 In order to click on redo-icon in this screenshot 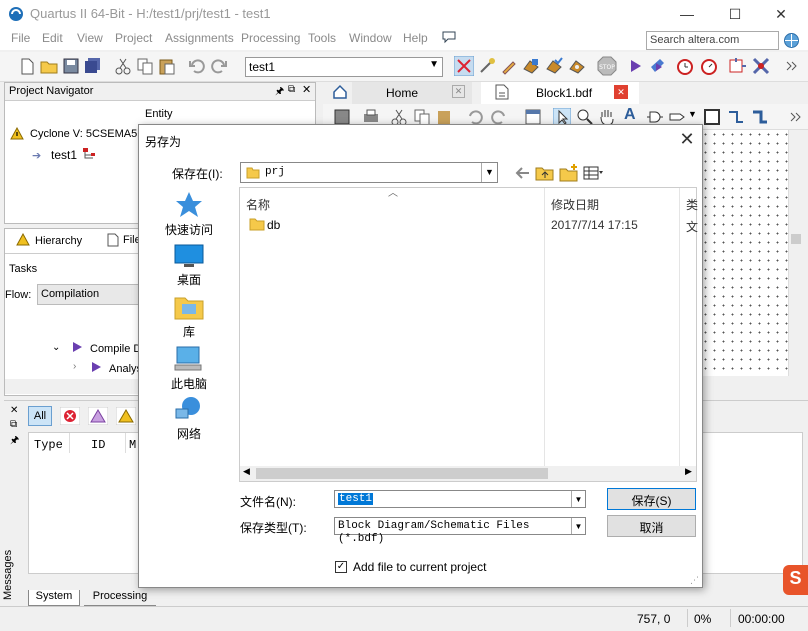, I will do `click(219, 66)`.